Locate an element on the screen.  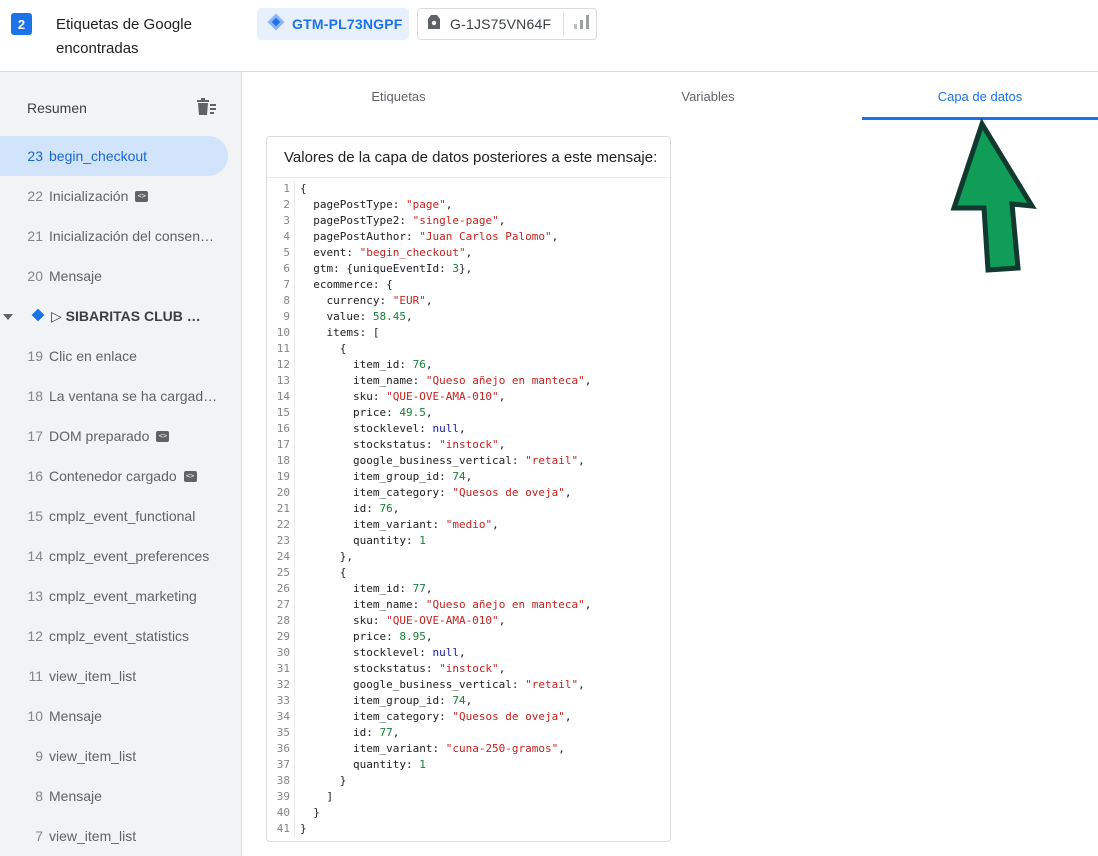
code-line: 8 currency: "EUR", is located at coordinates (468, 301).